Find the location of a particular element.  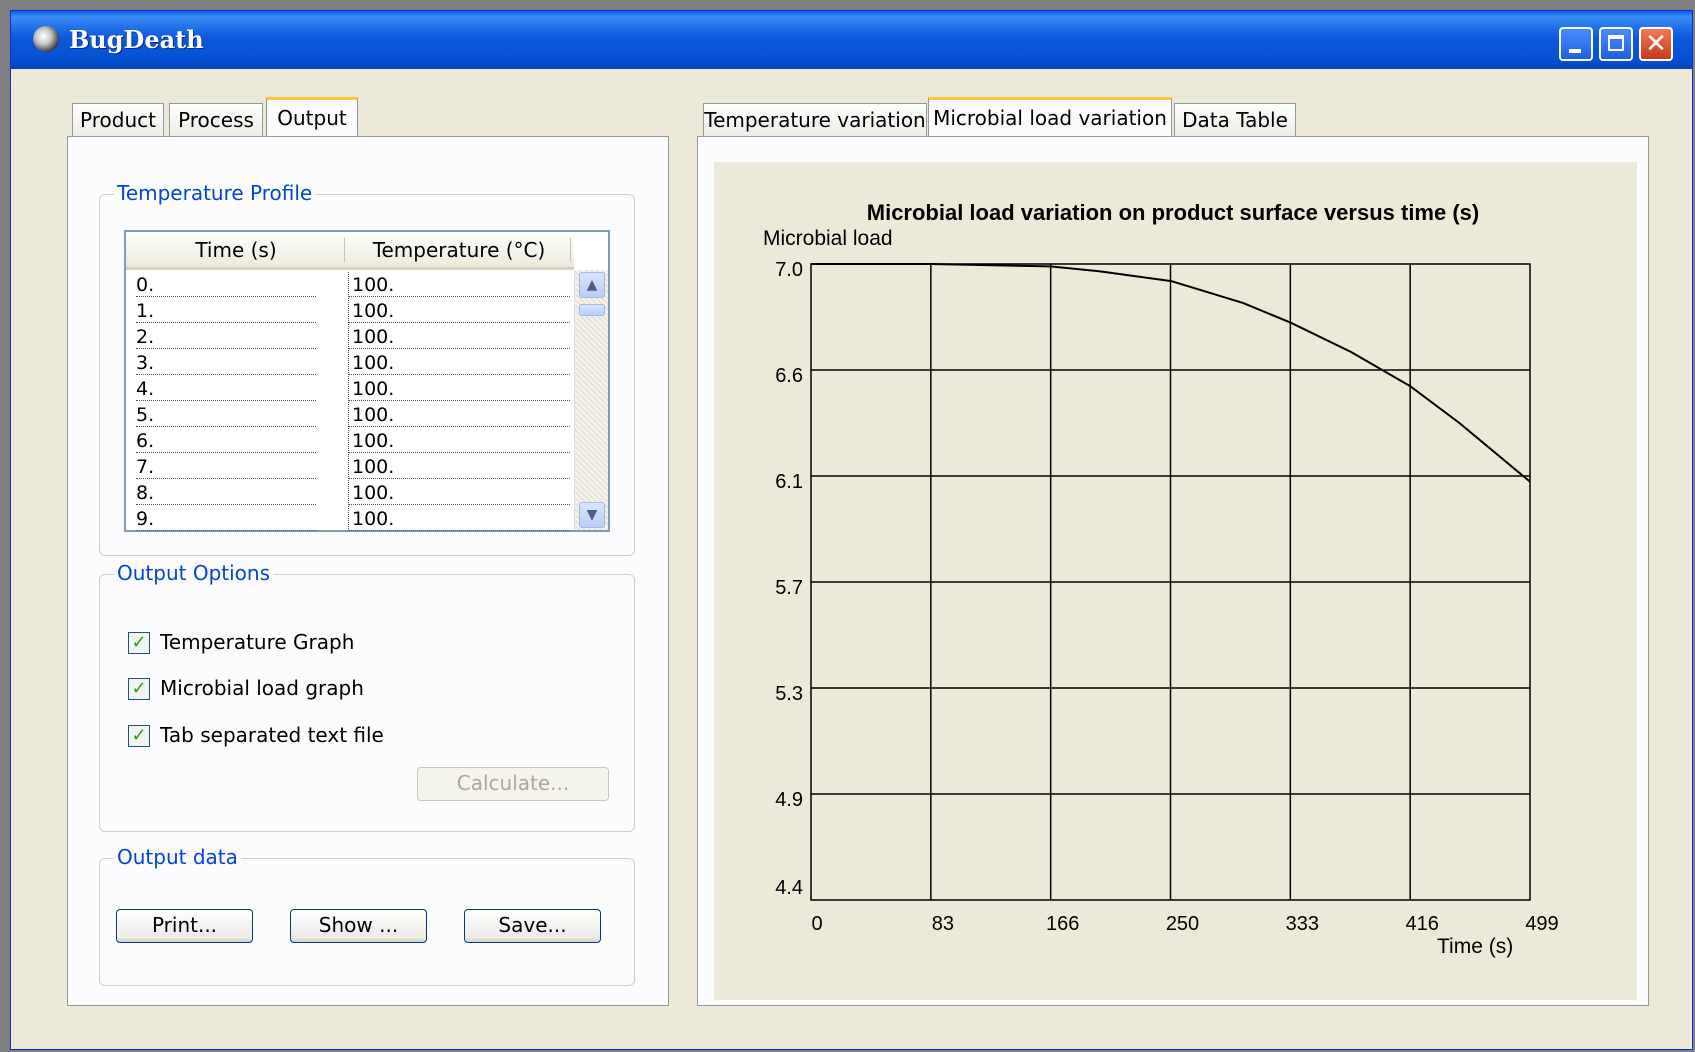

time-cell: 5. is located at coordinates (226, 414).